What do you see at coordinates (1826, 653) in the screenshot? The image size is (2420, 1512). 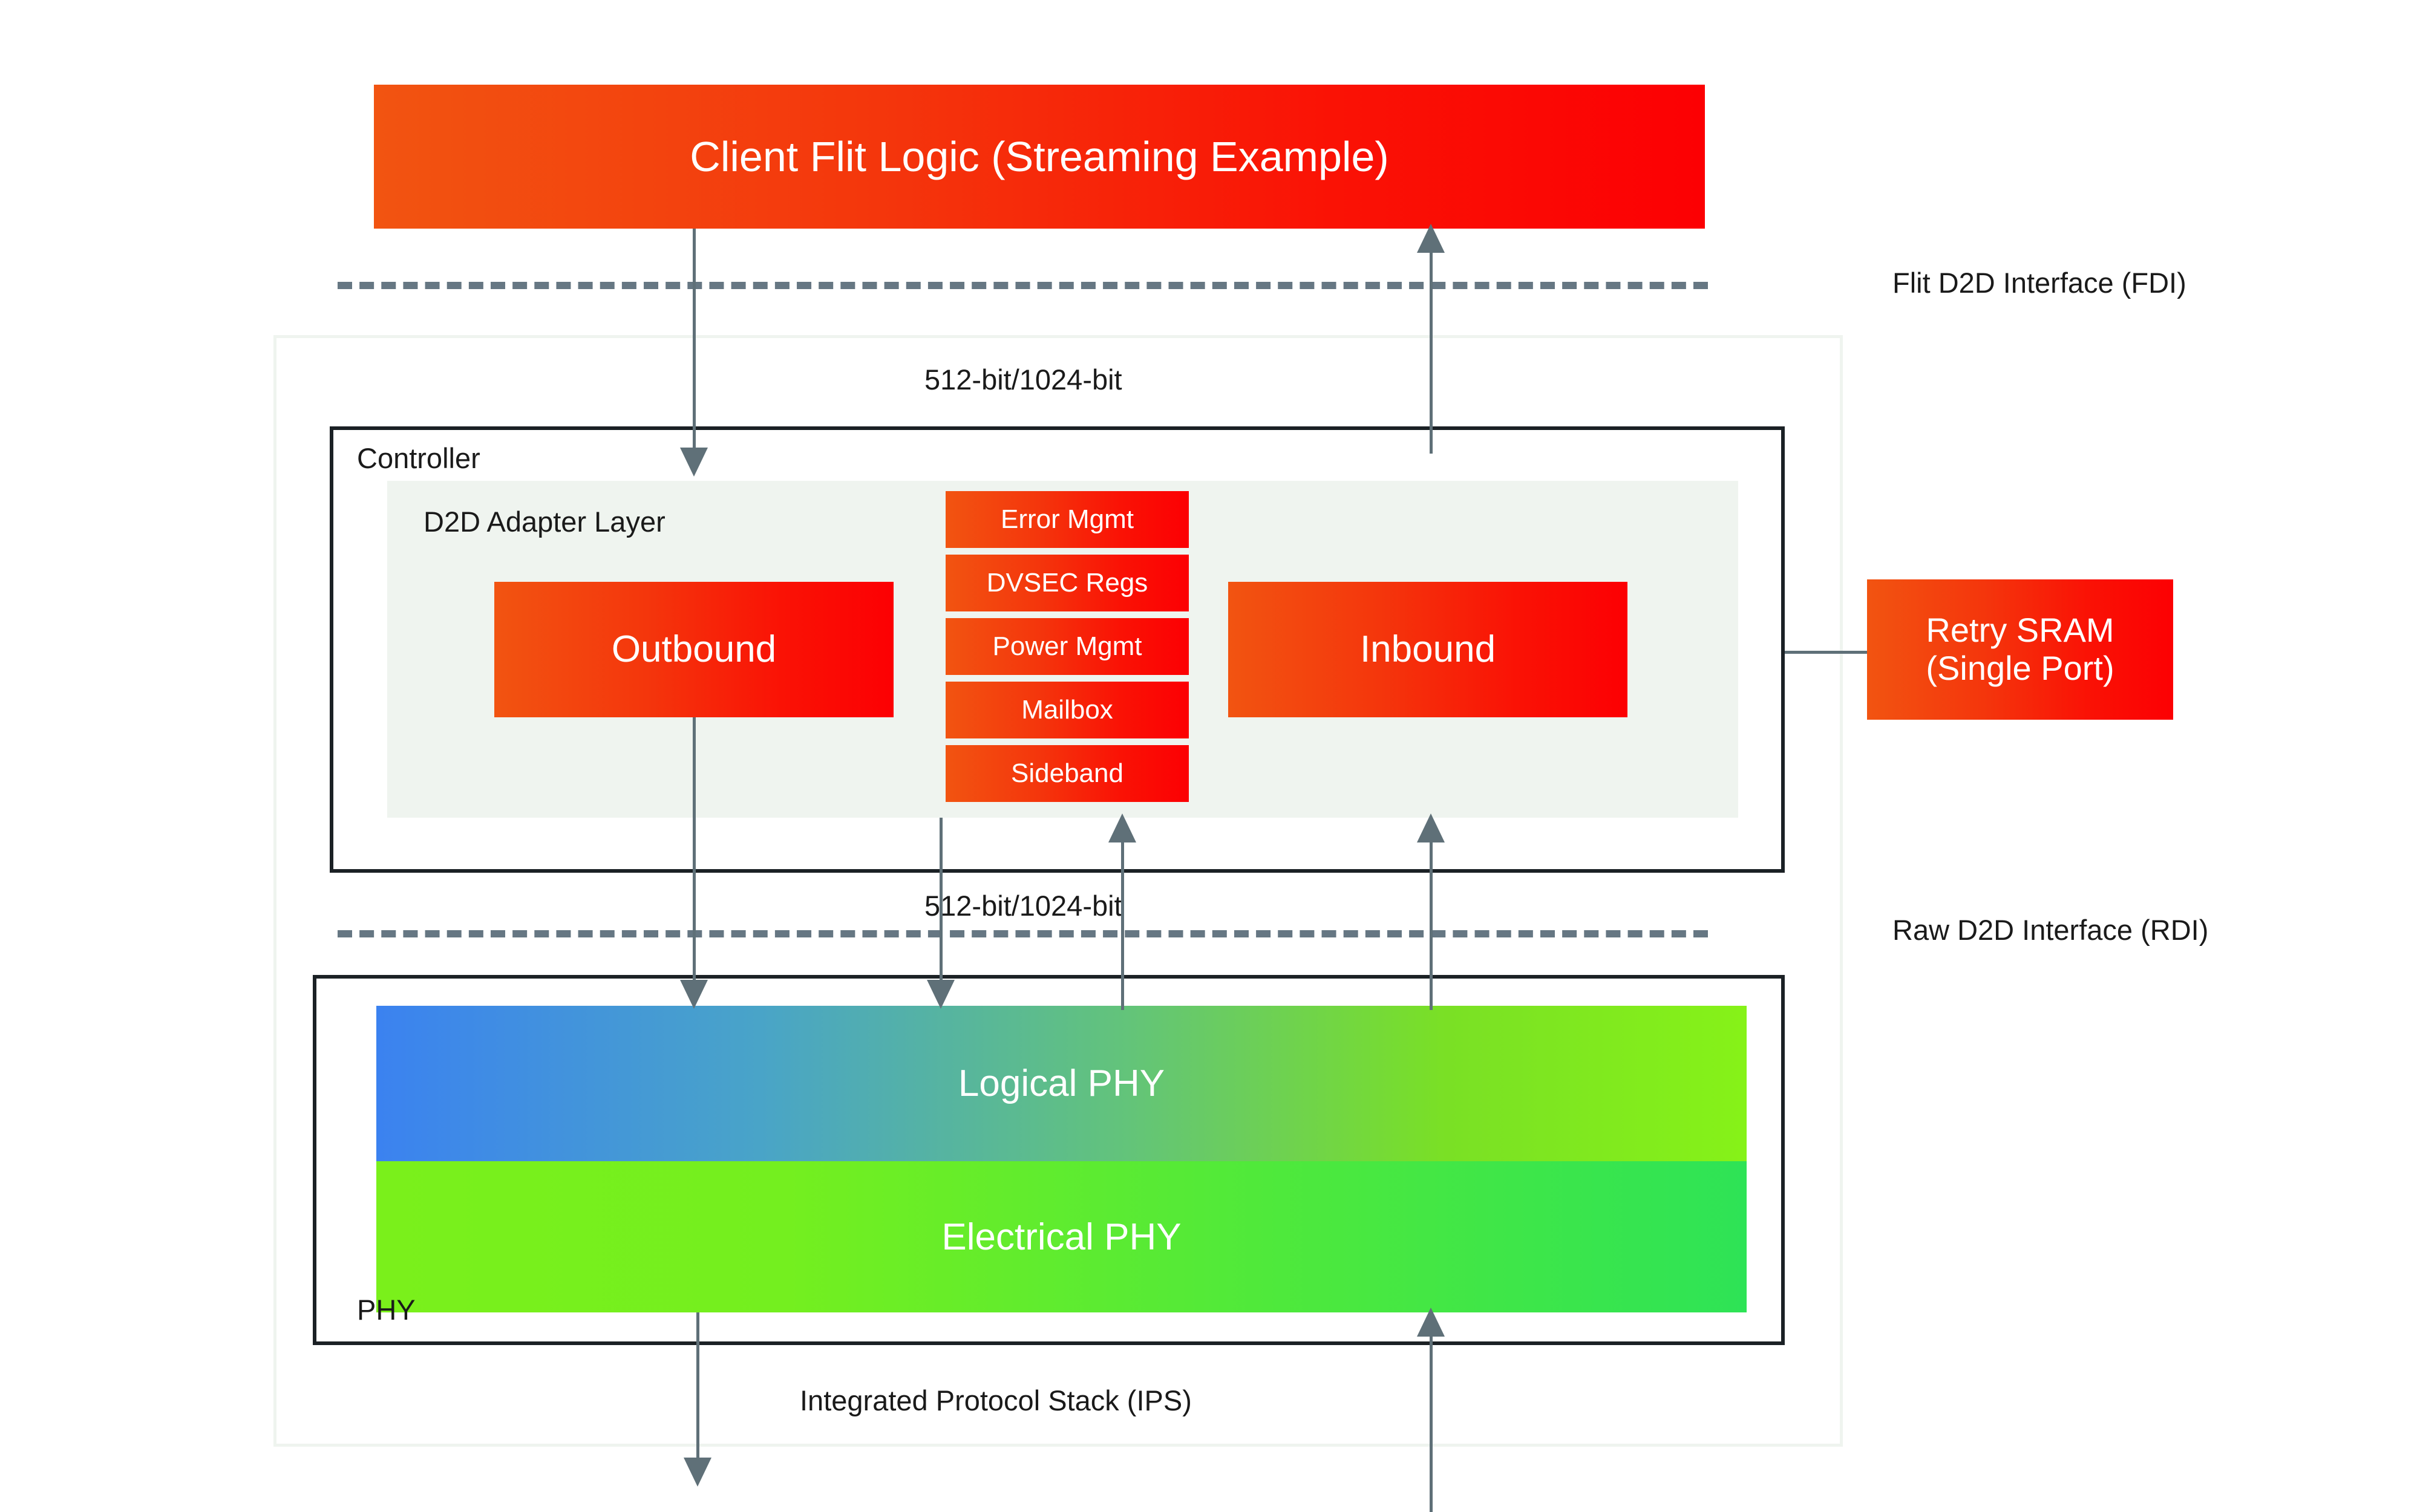 I see `retry-sram-connector-line` at bounding box center [1826, 653].